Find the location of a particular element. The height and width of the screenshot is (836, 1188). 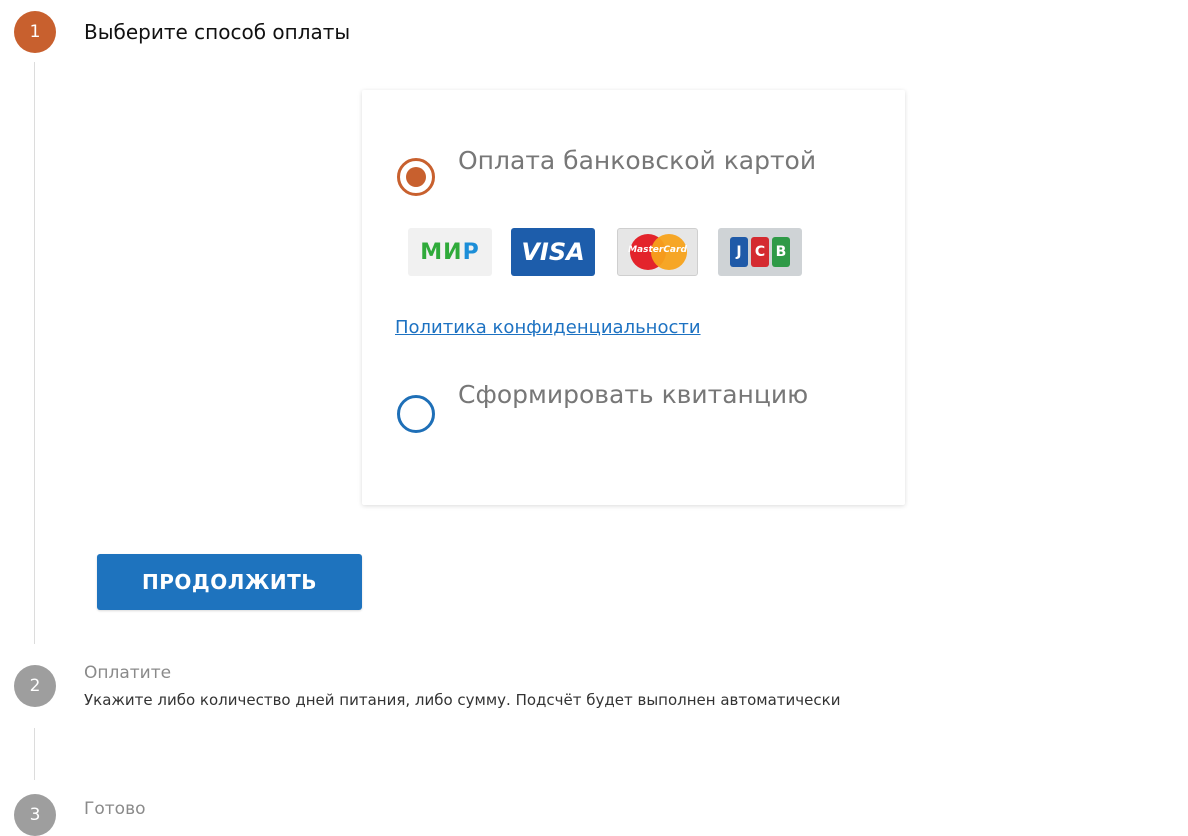

visa-logo-text: VISA is located at coordinates (553, 252).